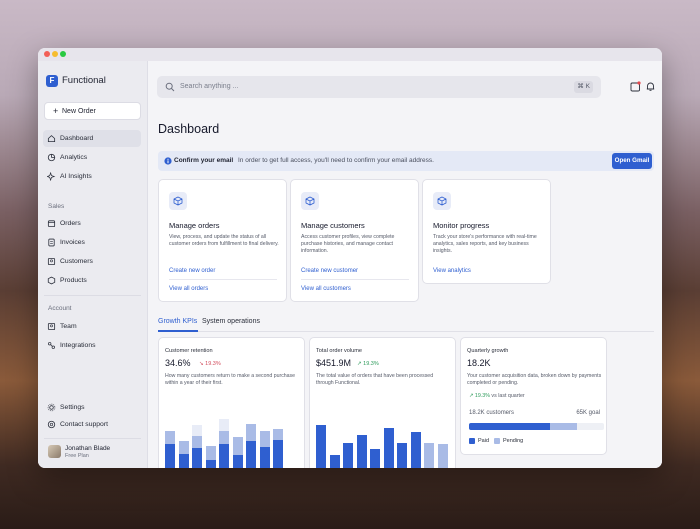 The height and width of the screenshot is (529, 700). Describe the element at coordinates (472, 441) in the screenshot. I see `legend-swatch-paid` at that location.